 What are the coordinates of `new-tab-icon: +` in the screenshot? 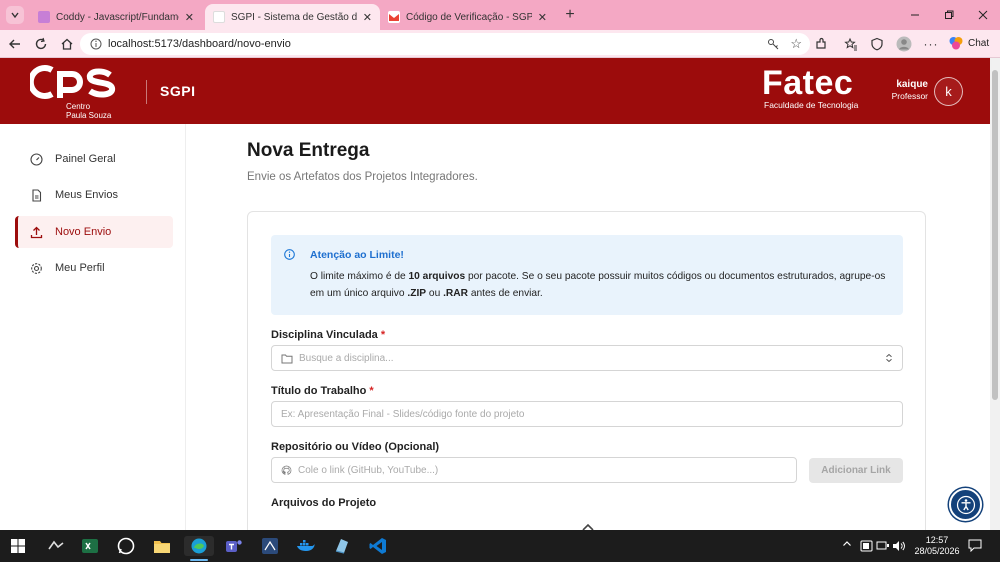 It's located at (570, 15).